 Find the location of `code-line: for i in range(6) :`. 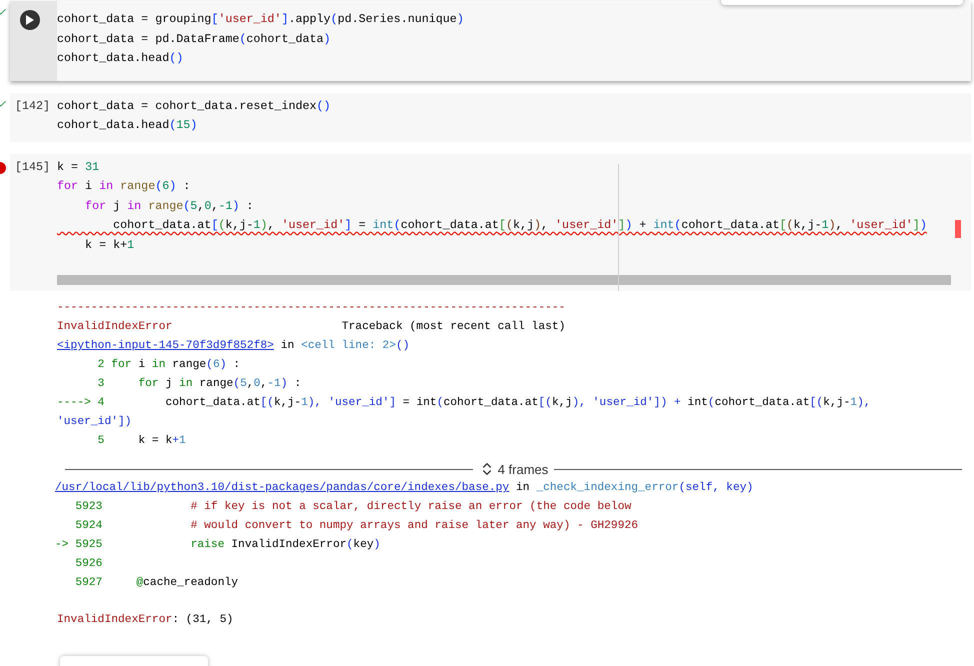

code-line: for i in range(6) : is located at coordinates (123, 186).